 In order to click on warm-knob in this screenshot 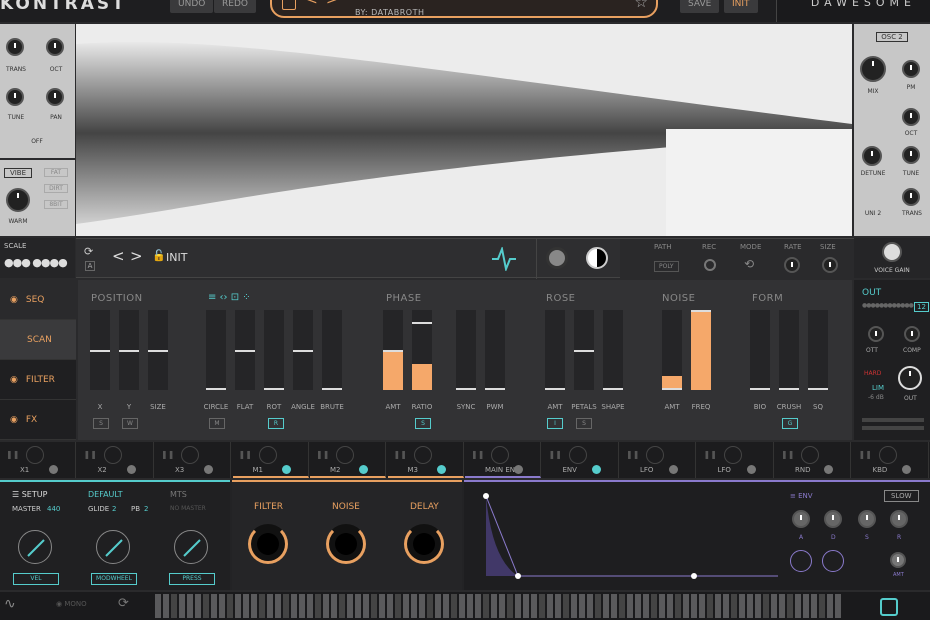, I will do `click(18, 200)`.